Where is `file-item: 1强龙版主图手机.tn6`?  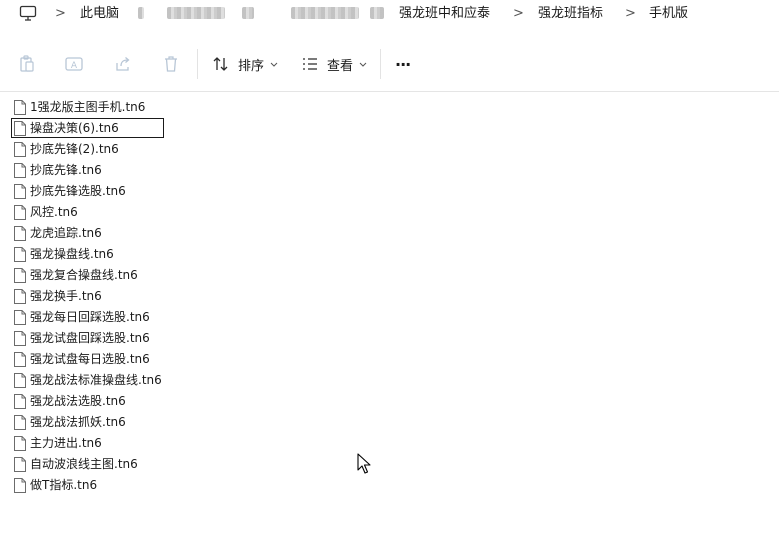 file-item: 1强龙版主图手机.tn6 is located at coordinates (78, 107).